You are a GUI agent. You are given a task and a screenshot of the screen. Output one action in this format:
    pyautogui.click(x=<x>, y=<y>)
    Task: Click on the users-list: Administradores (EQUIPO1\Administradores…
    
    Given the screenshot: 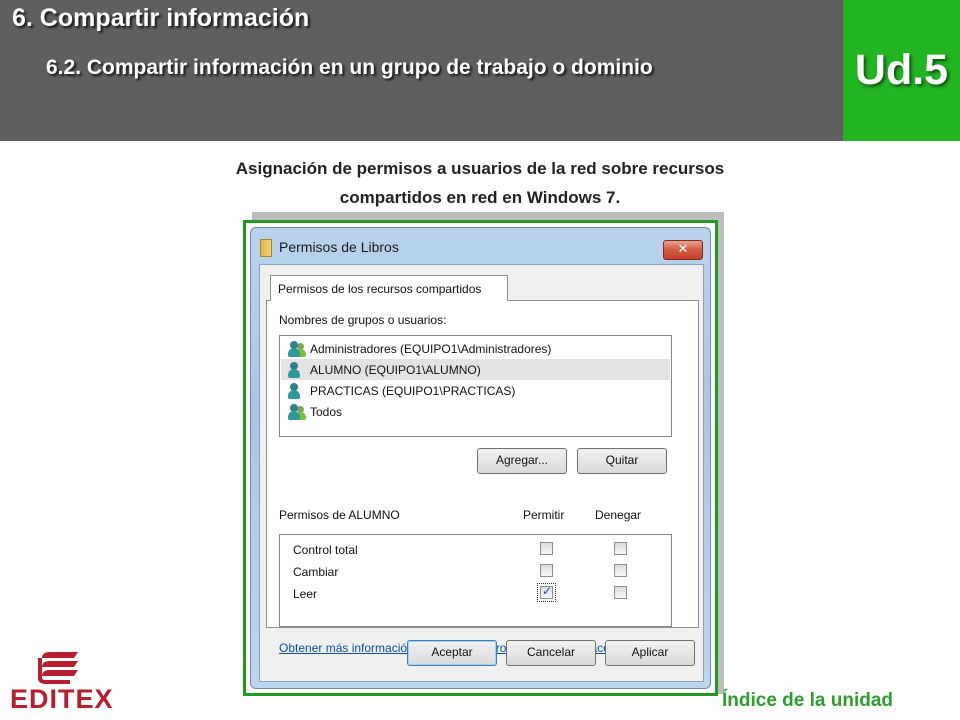 What is the action you would take?
    pyautogui.click(x=475, y=386)
    